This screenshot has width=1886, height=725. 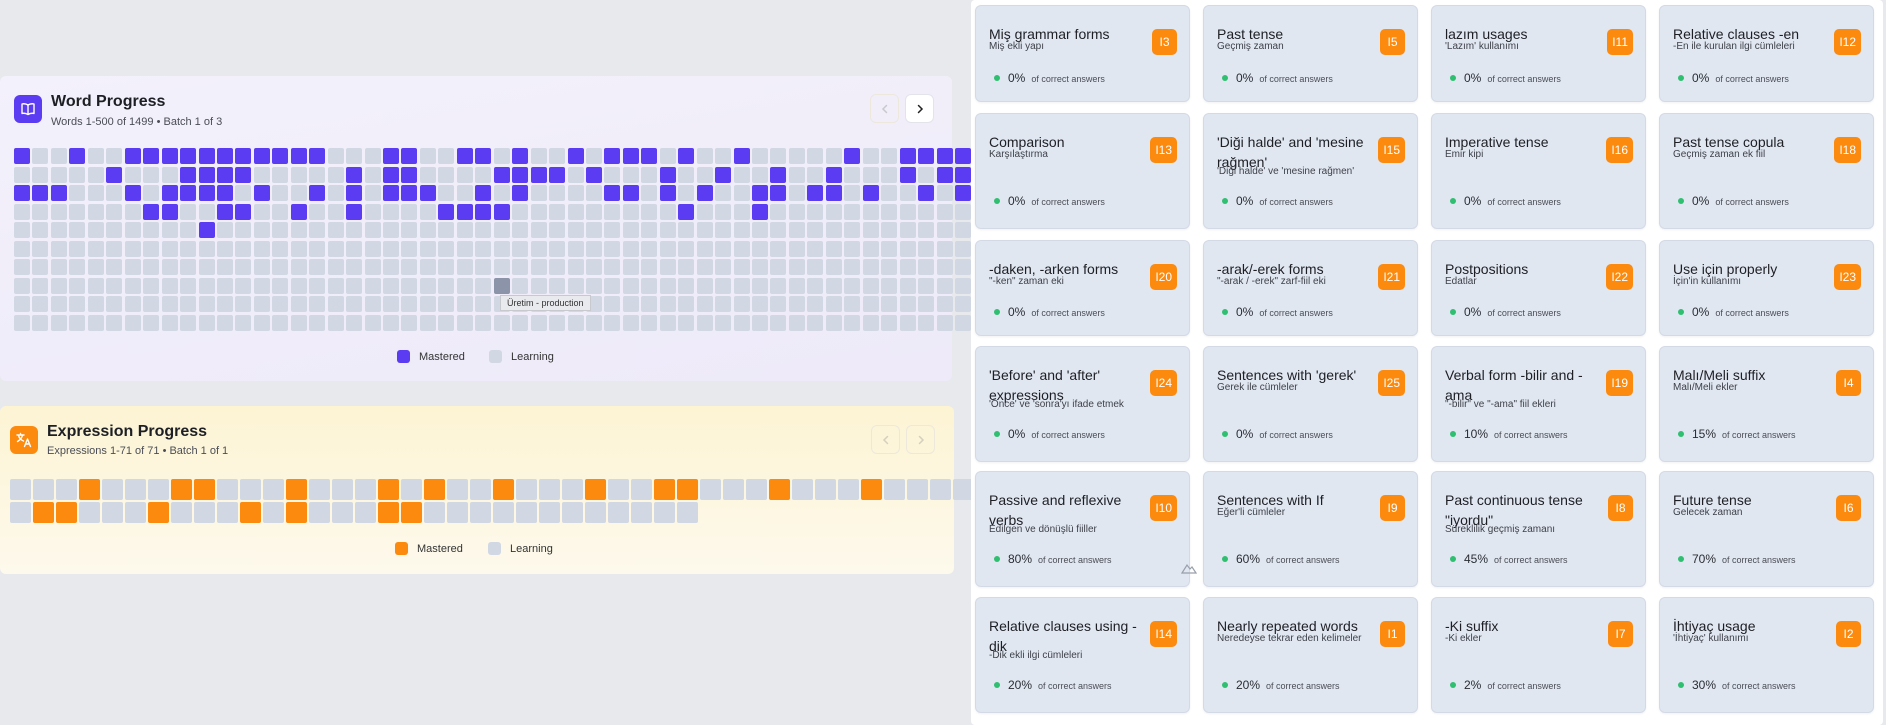 I want to click on word-next-button, so click(x=919, y=108).